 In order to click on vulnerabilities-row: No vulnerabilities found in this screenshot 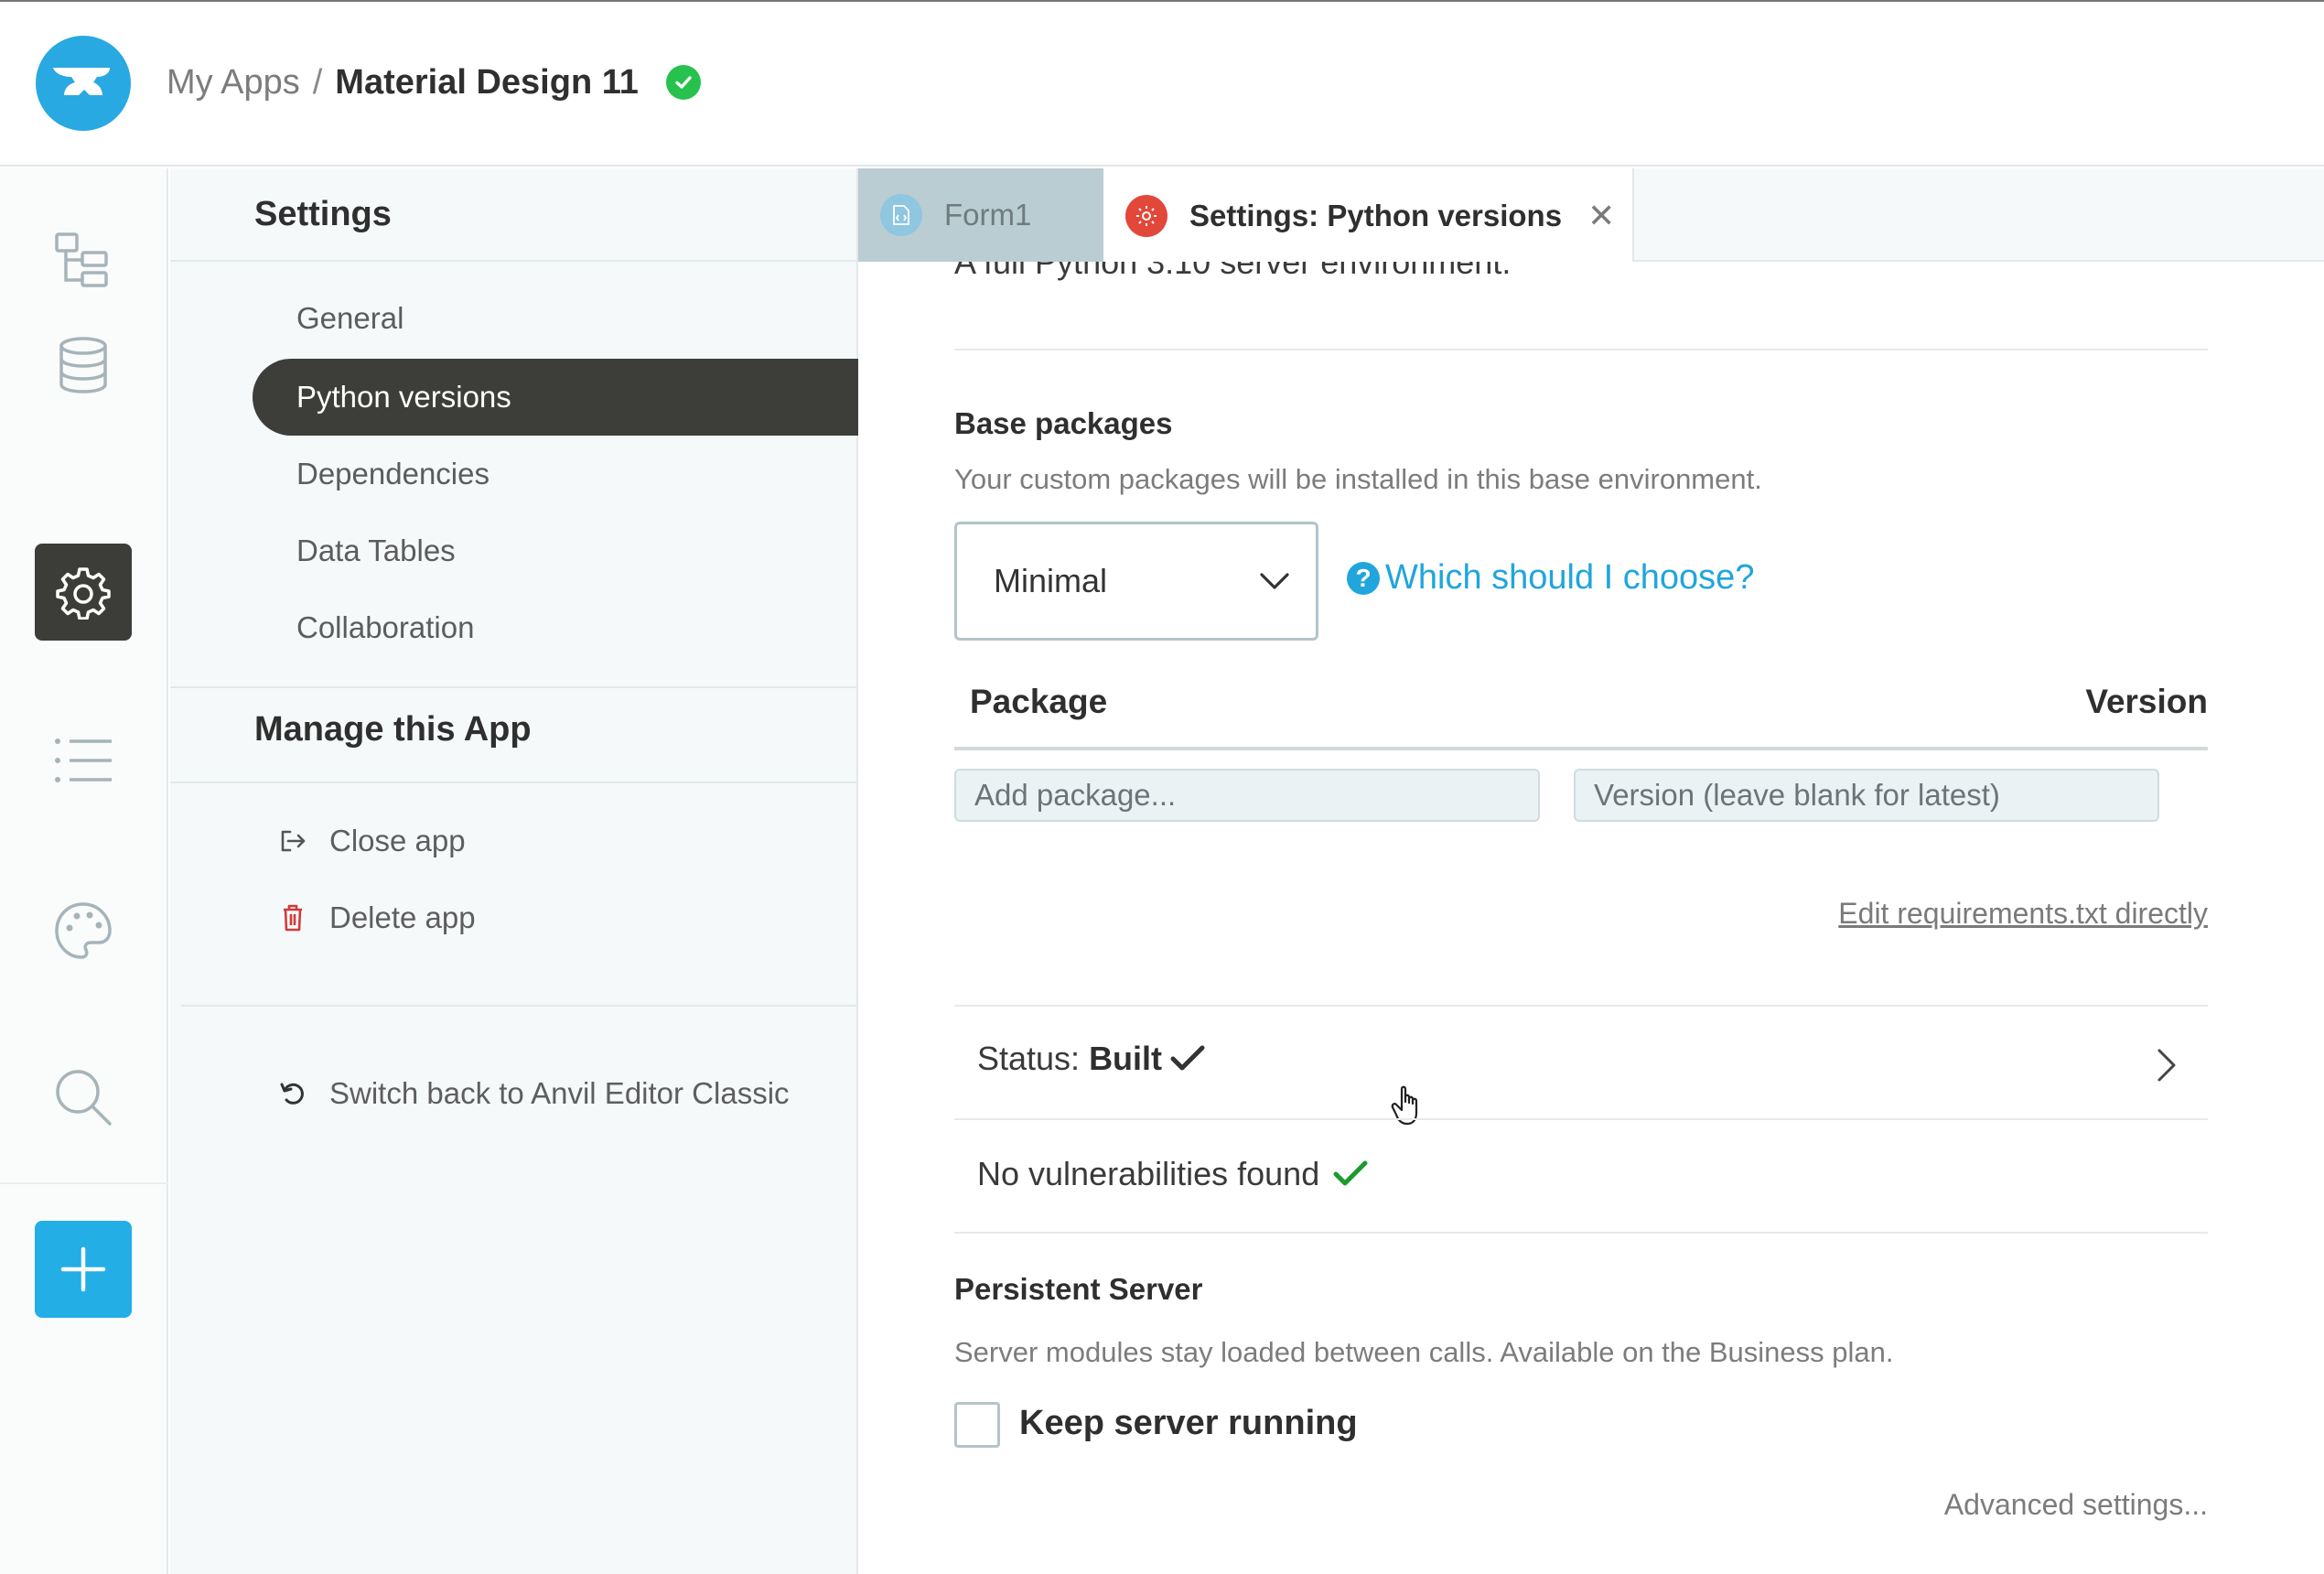, I will do `click(1173, 1174)`.